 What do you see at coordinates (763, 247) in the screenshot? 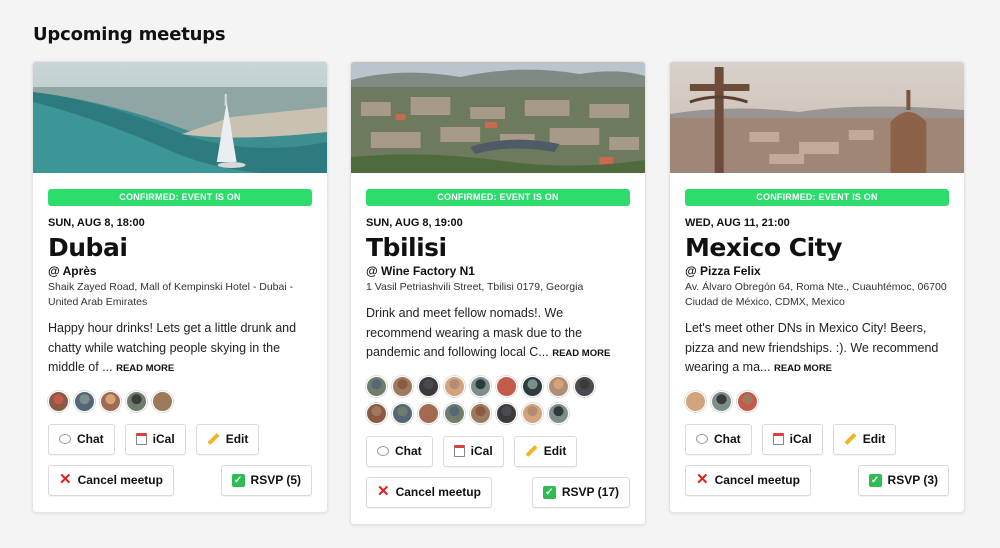
I see `city-name: Mexico City` at bounding box center [763, 247].